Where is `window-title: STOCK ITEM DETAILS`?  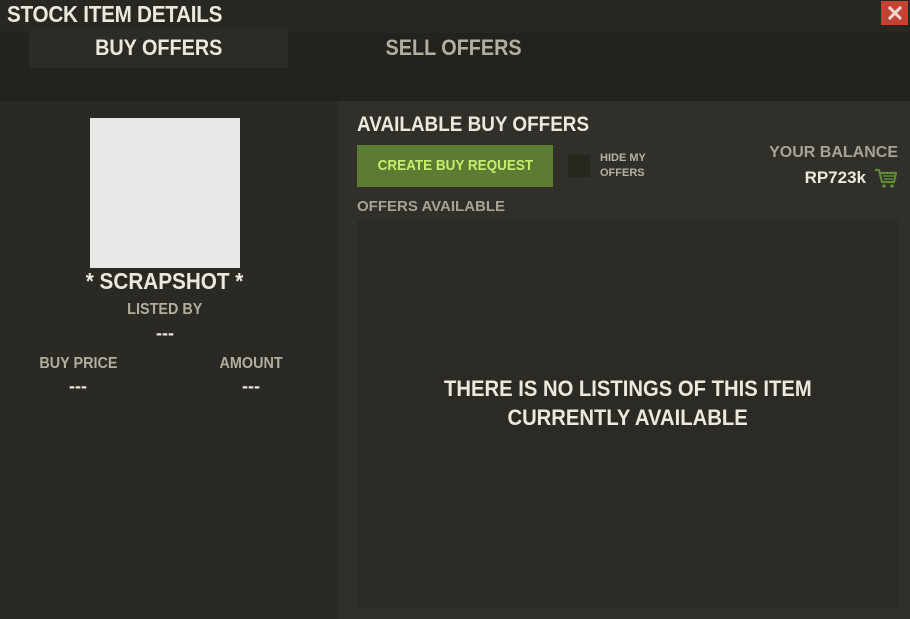 window-title: STOCK ITEM DETAILS is located at coordinates (115, 14).